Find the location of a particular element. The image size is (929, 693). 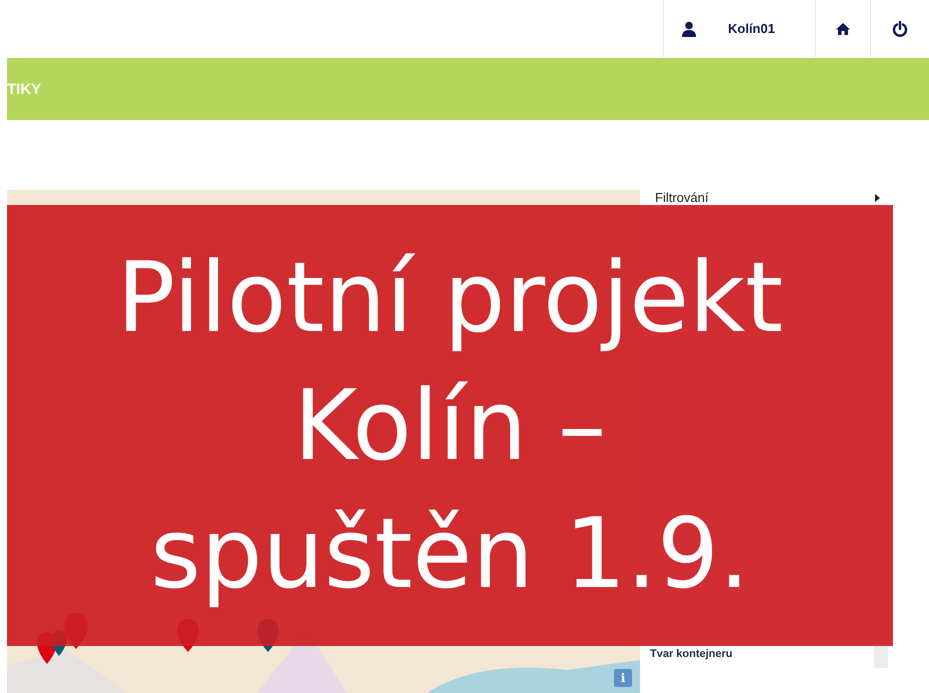

section-label: Tvar kontejneru is located at coordinates (691, 655).